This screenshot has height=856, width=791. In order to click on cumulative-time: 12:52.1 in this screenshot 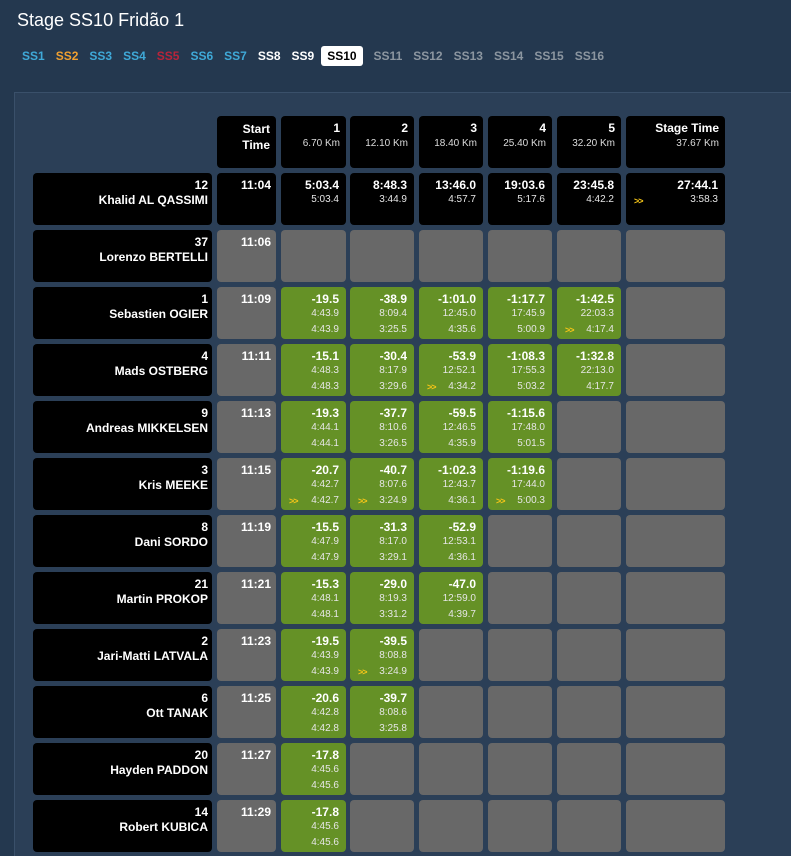, I will do `click(459, 370)`.